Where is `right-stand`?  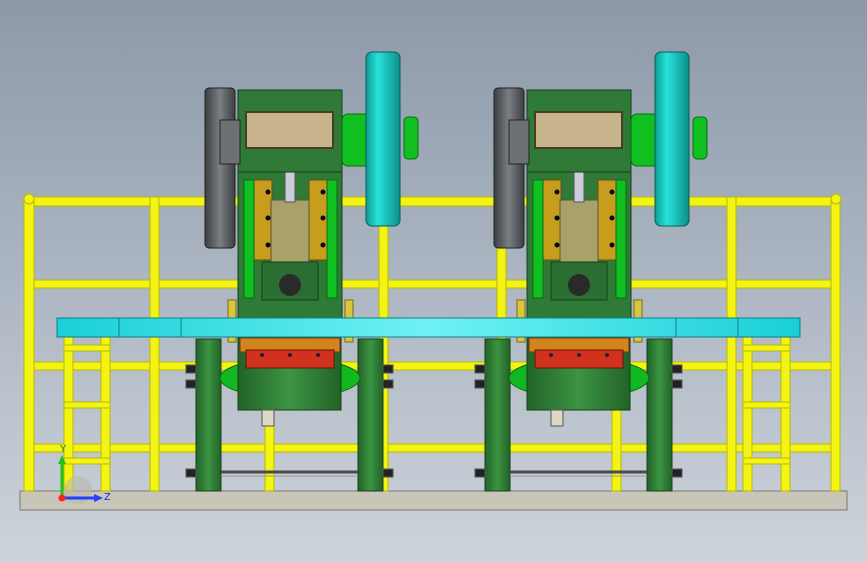
right-stand is located at coordinates (766, 413).